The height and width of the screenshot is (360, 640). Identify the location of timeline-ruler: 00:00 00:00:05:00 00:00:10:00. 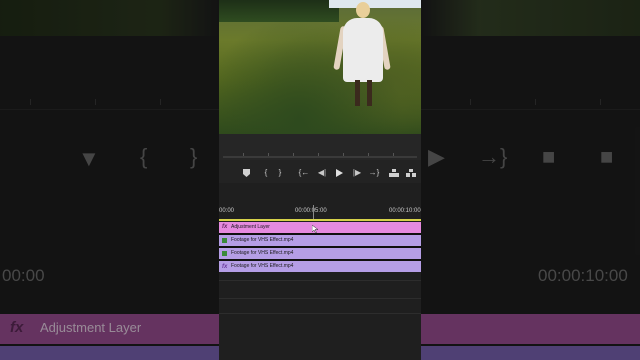
(320, 212).